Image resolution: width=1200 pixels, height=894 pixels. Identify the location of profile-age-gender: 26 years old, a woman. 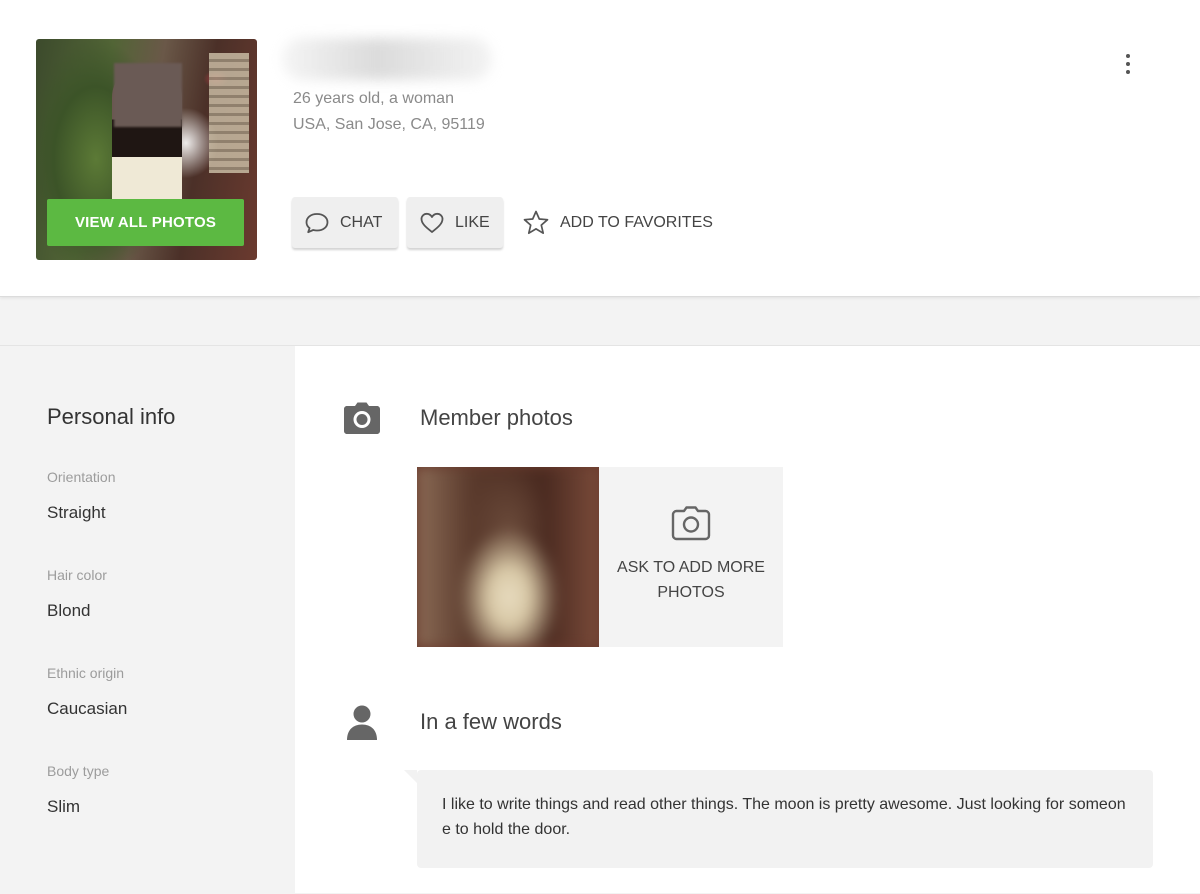
(373, 98).